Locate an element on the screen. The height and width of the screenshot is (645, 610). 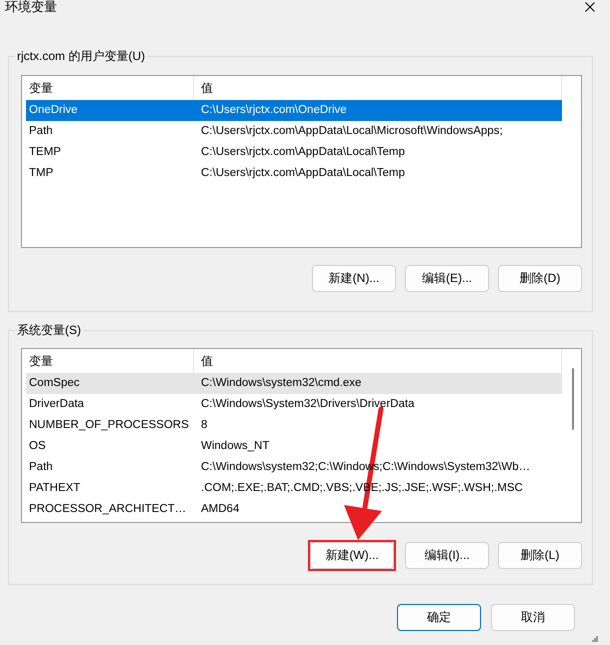
variable-name: OS is located at coordinates (37, 446).